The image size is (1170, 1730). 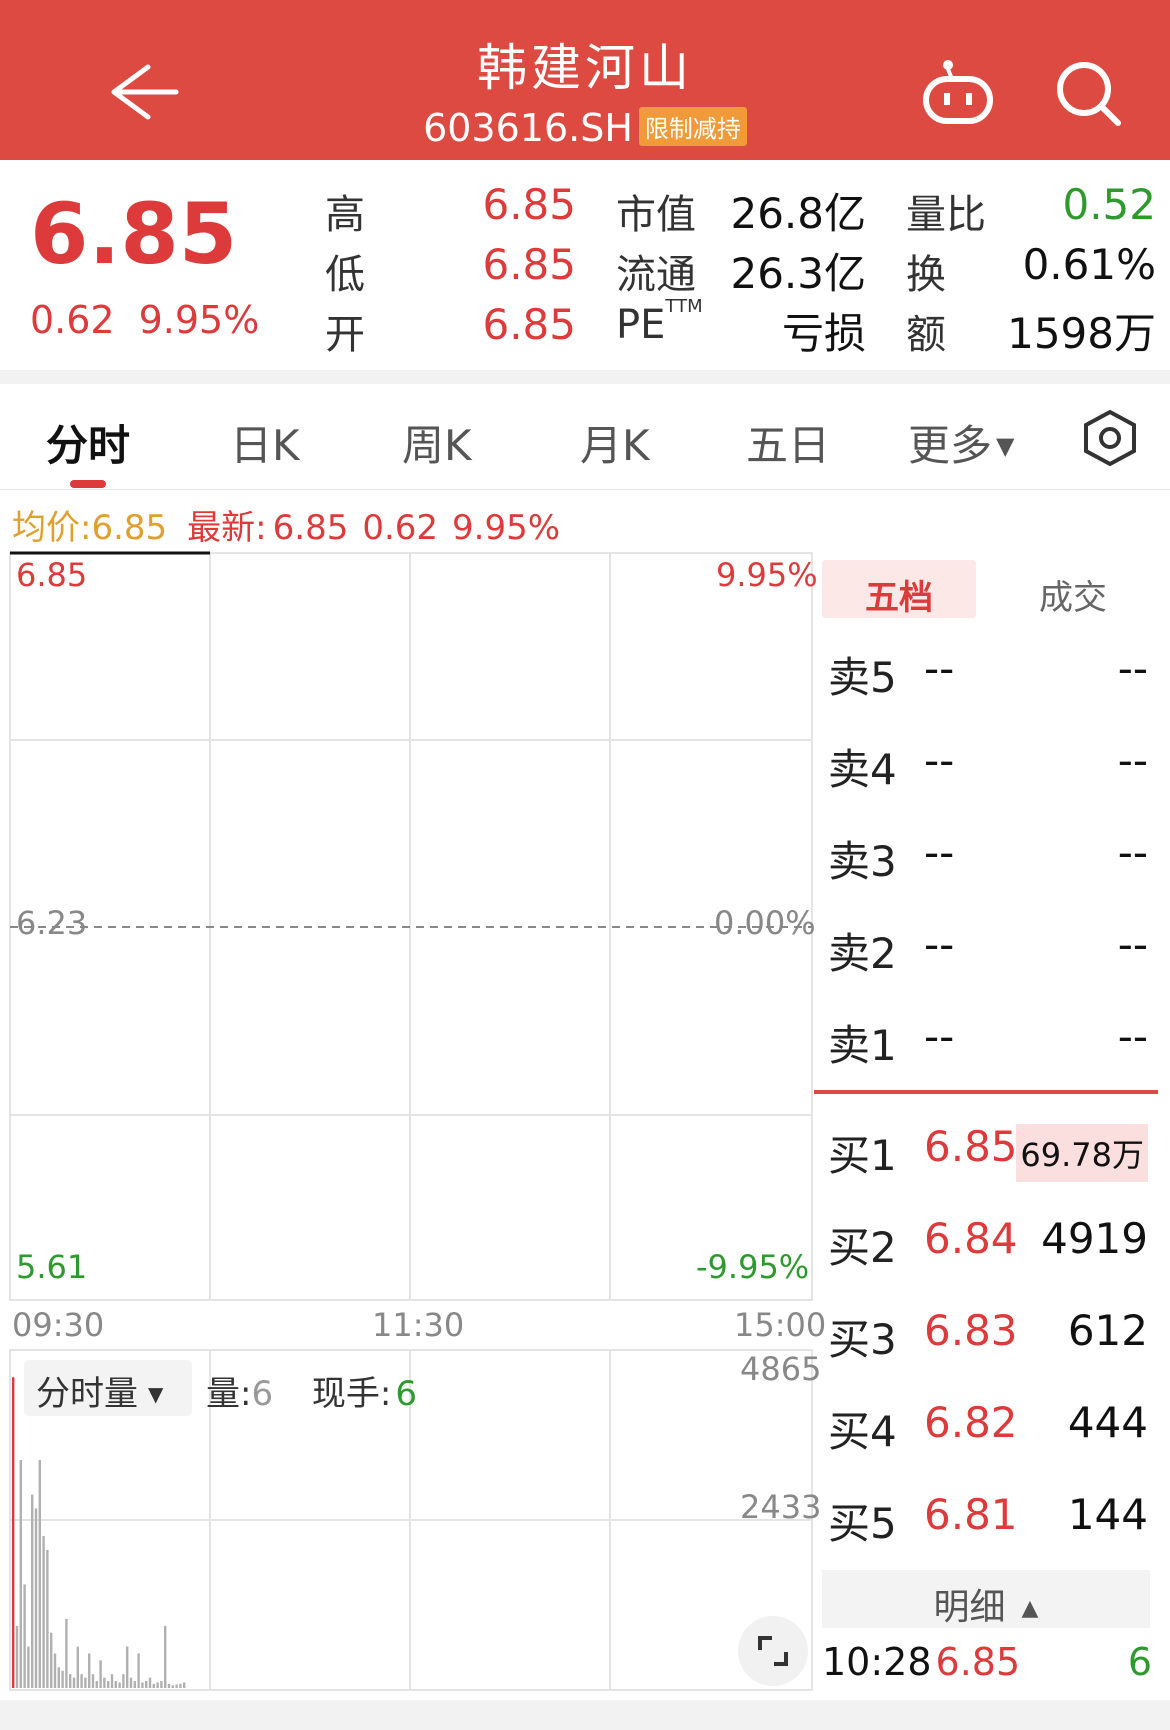 I want to click on bid-label: 买3, so click(x=862, y=1339).